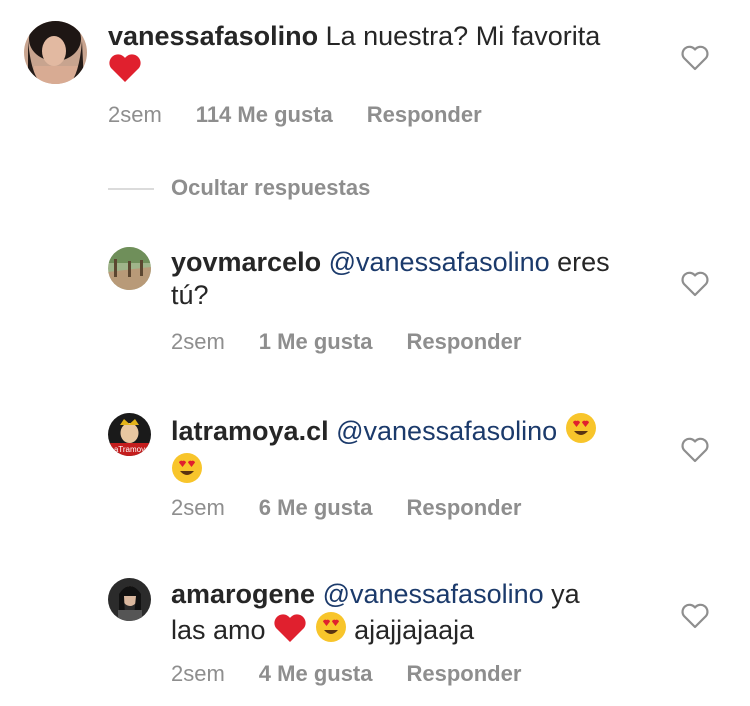 The image size is (750, 706). Describe the element at coordinates (246, 262) in the screenshot. I see `username: yovmarcelo` at that location.